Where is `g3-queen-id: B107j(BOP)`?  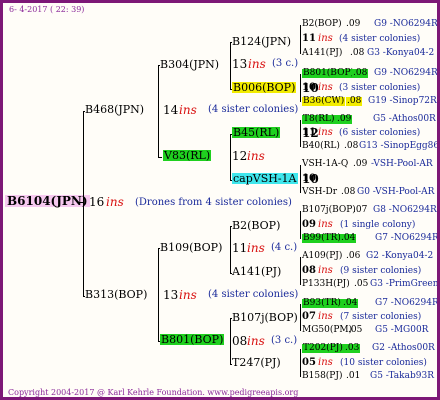
g3-queen-id: B107j(BOP) is located at coordinates (265, 317).